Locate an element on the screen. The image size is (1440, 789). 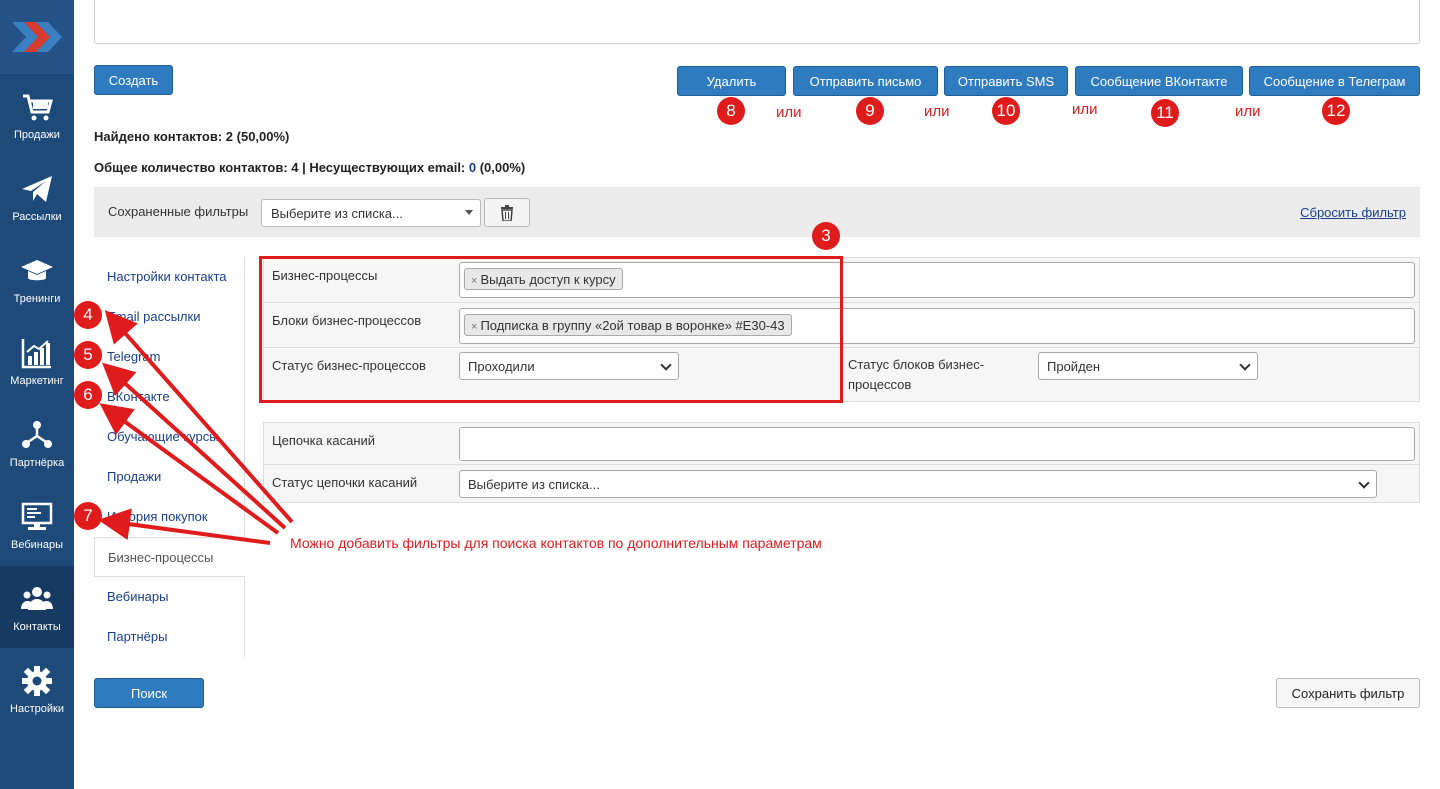
send-email-button: Отправить письмо is located at coordinates (865, 81).